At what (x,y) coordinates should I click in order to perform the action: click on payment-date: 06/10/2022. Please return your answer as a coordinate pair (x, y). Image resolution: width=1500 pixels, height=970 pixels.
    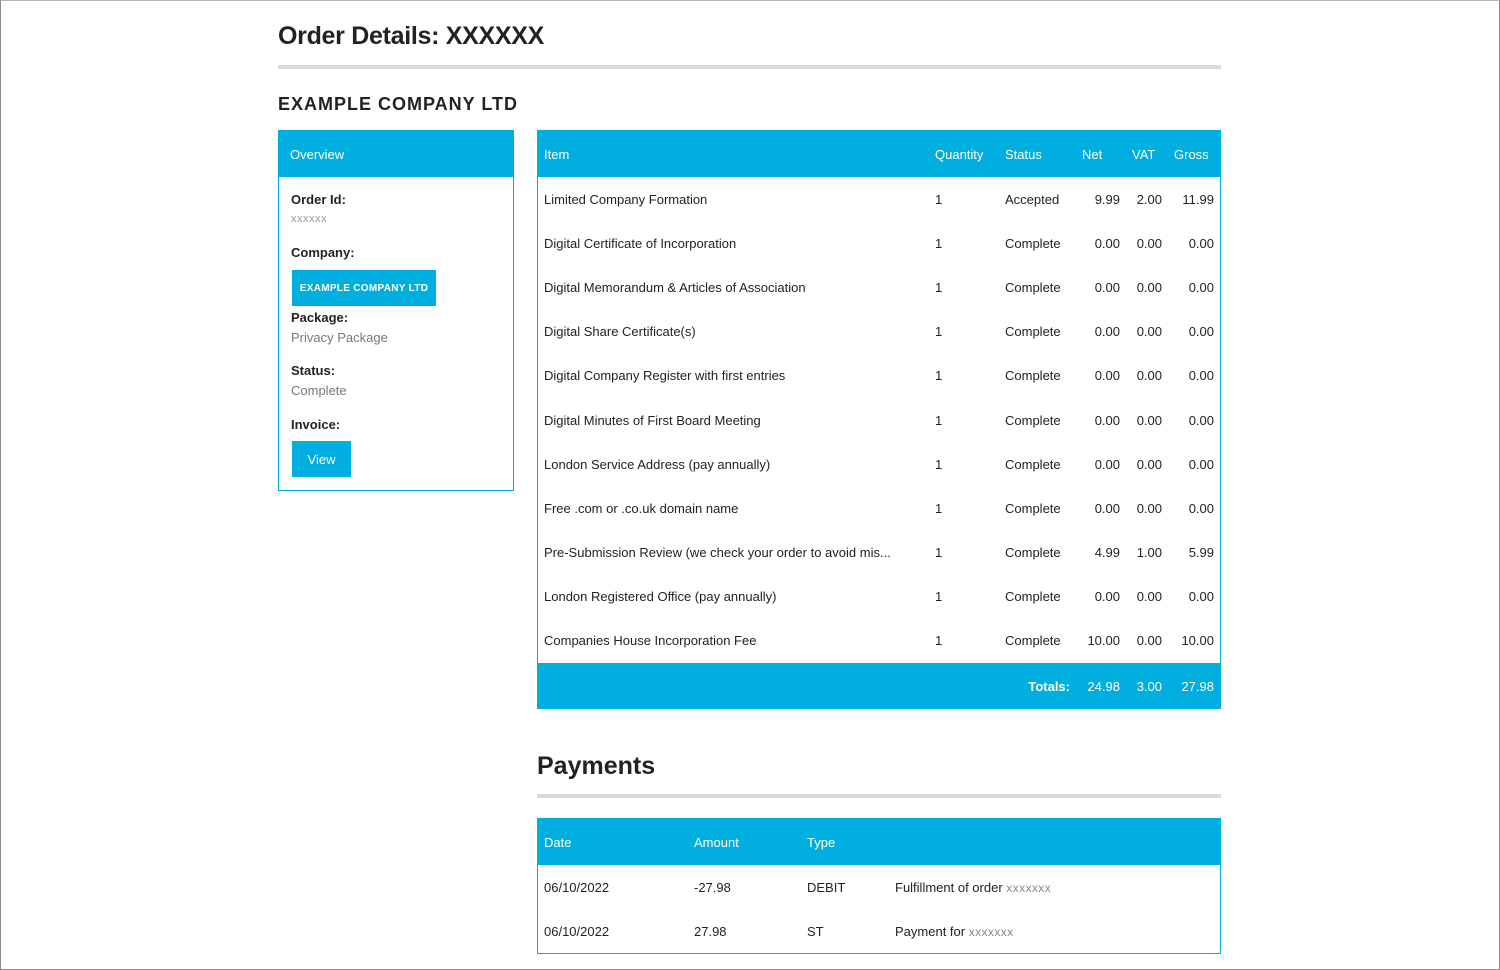
    Looking at the image, I should click on (577, 887).